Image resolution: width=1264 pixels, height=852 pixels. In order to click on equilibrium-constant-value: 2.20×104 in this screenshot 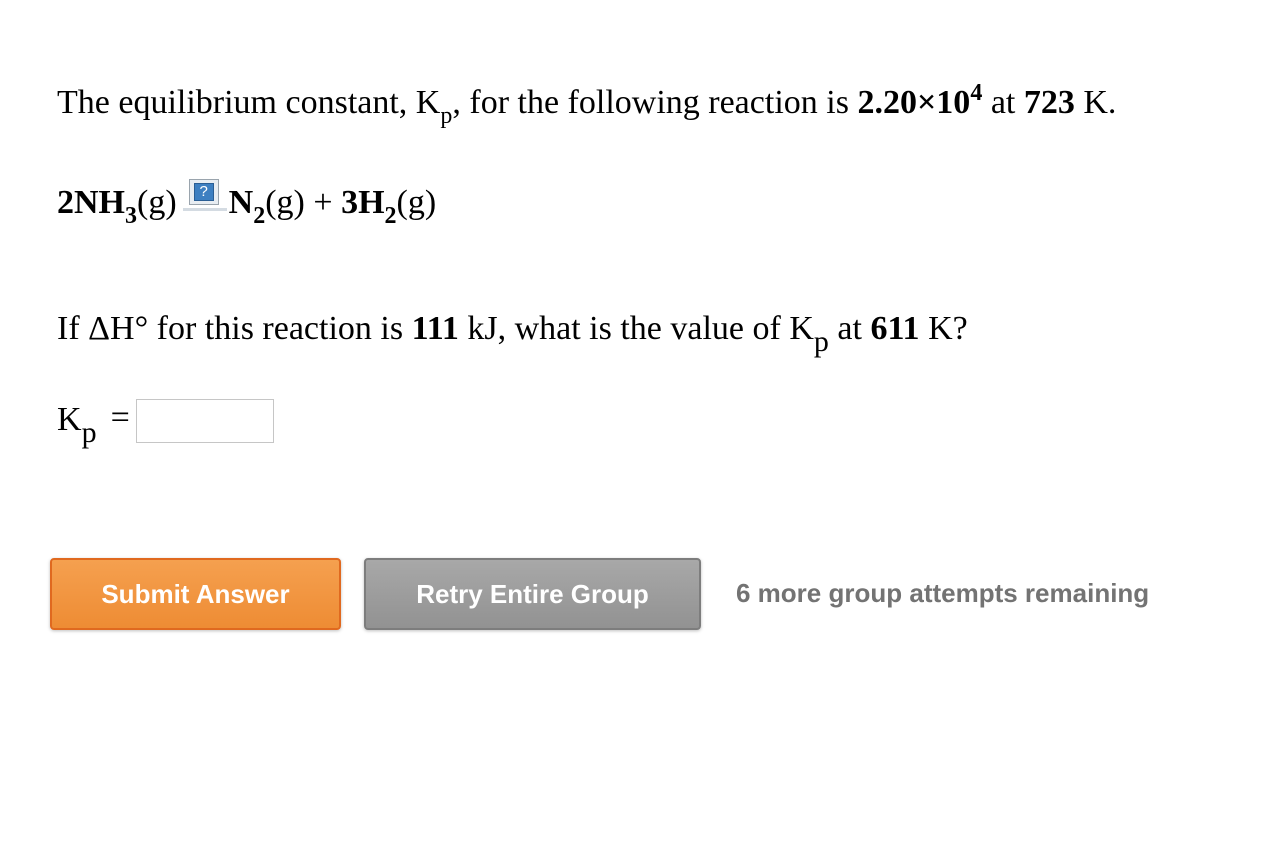, I will do `click(919, 101)`.